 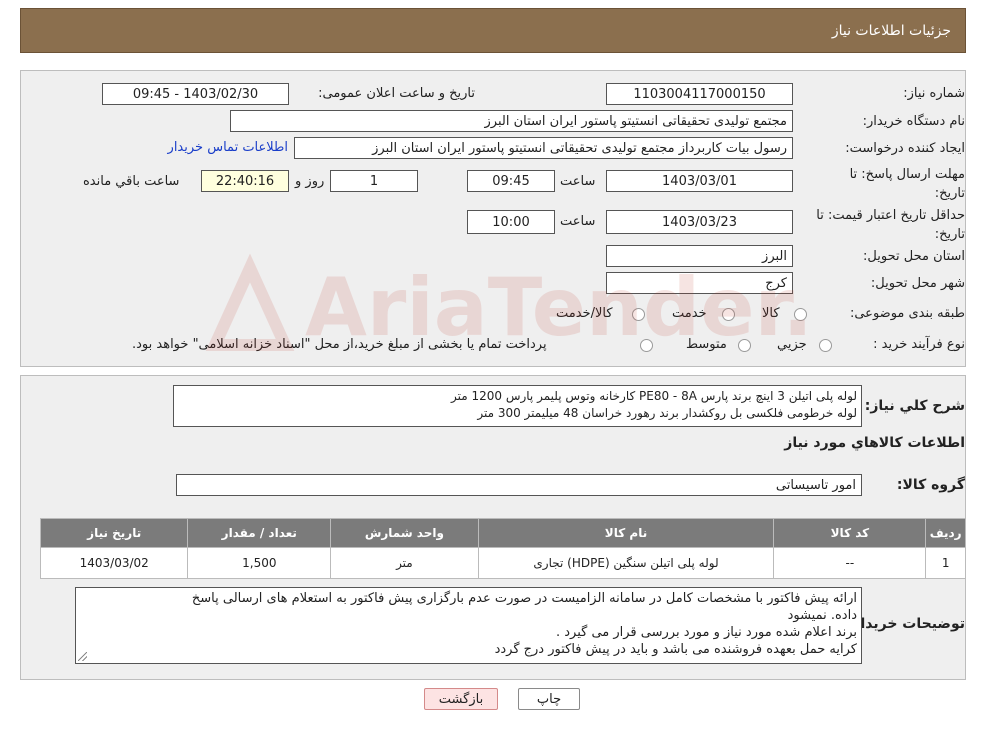 I want to click on col-item-name: نام کالا, so click(x=626, y=533).